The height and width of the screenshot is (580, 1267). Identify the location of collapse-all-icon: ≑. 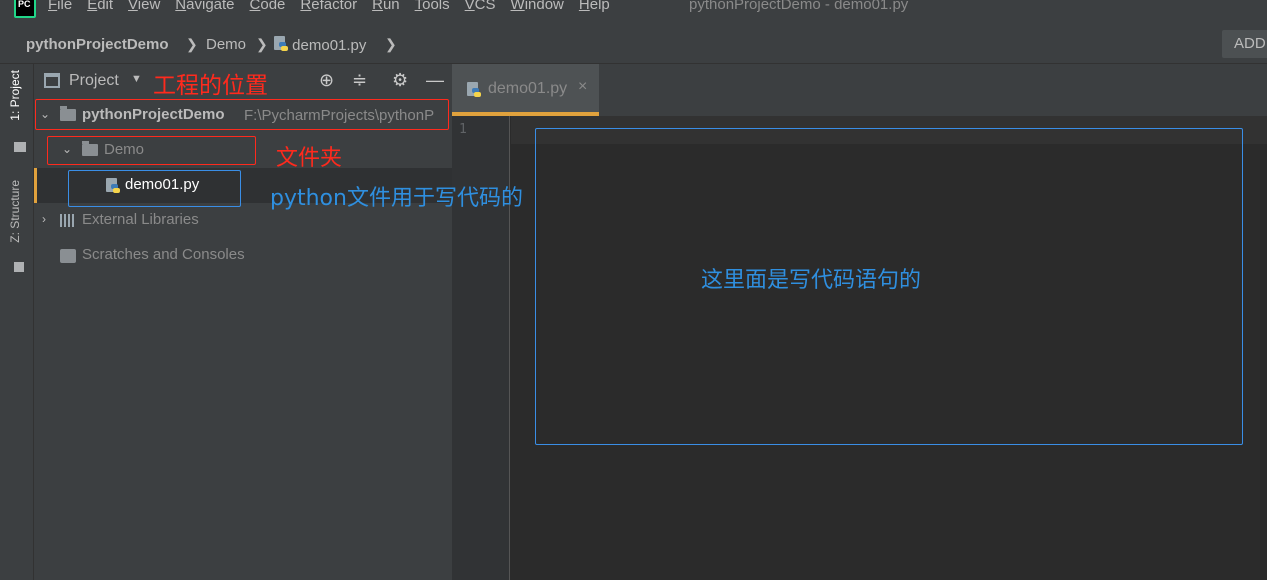
(359, 80).